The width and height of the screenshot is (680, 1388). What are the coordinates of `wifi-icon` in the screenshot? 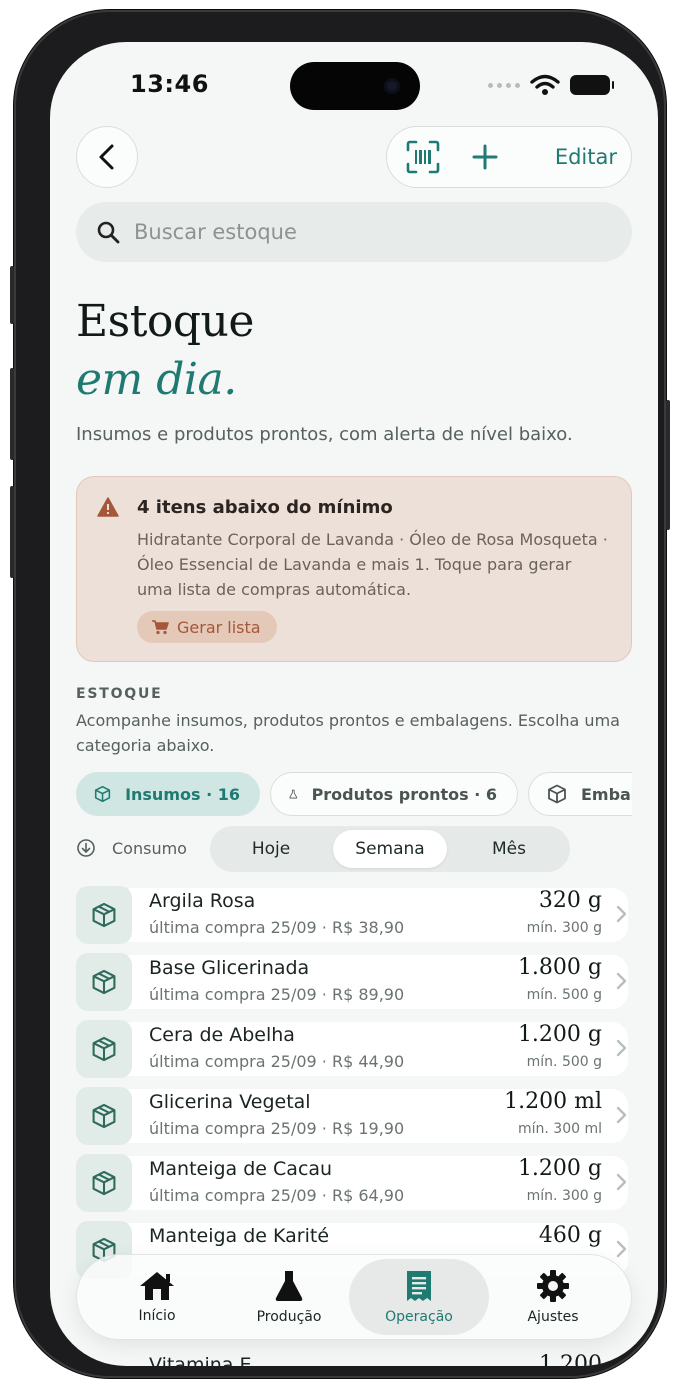 It's located at (545, 84).